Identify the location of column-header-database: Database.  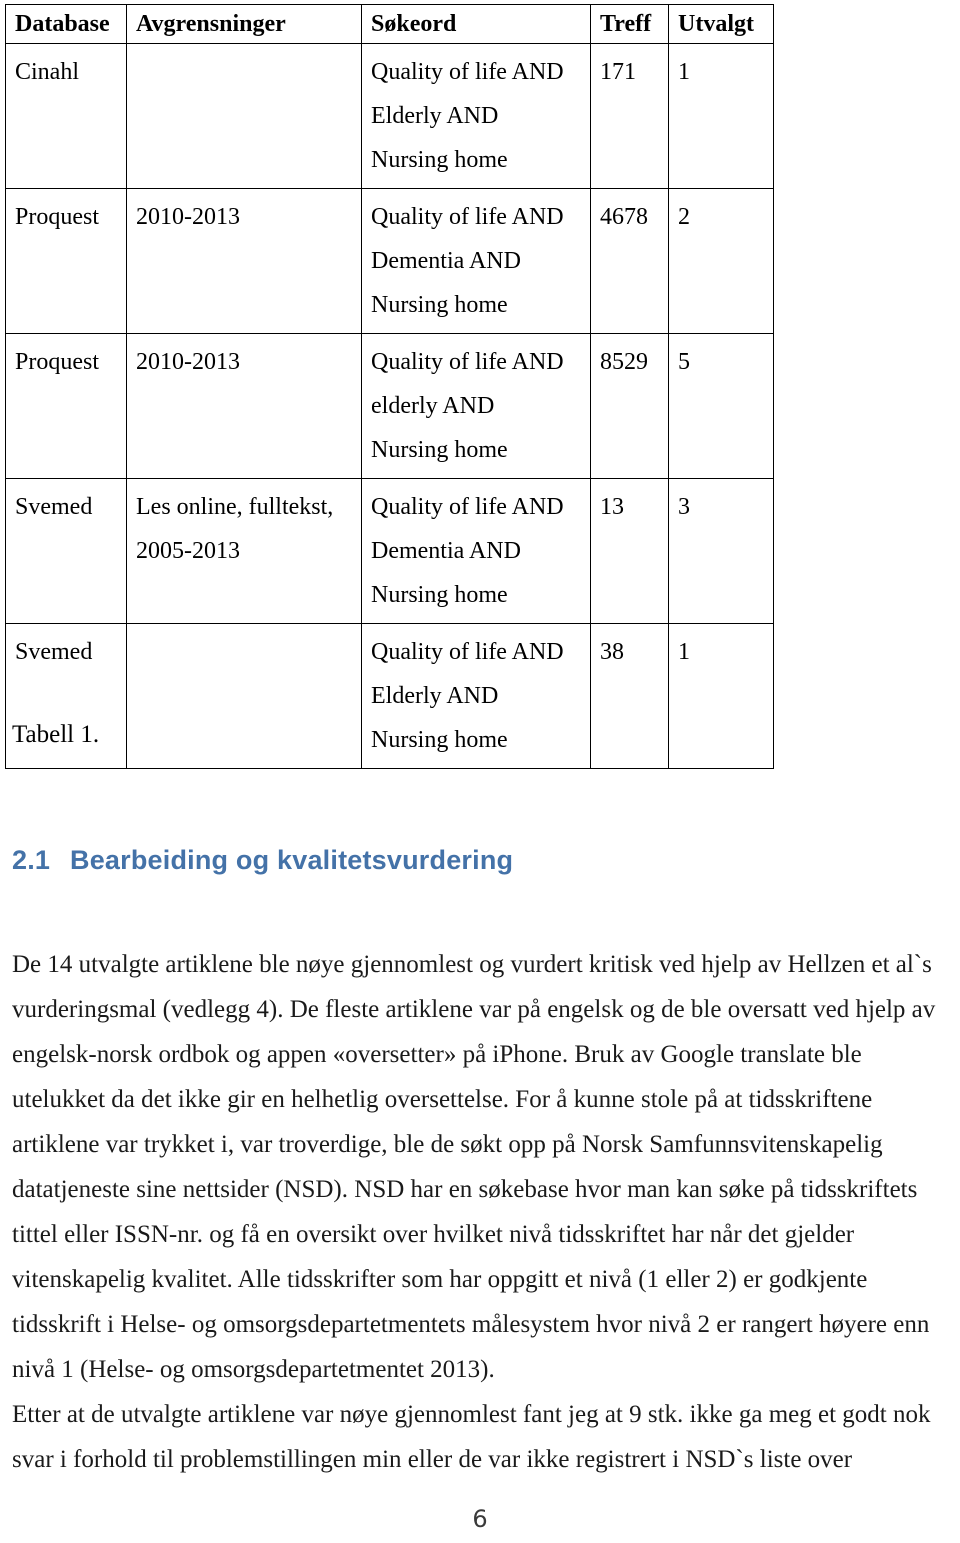
(66, 24).